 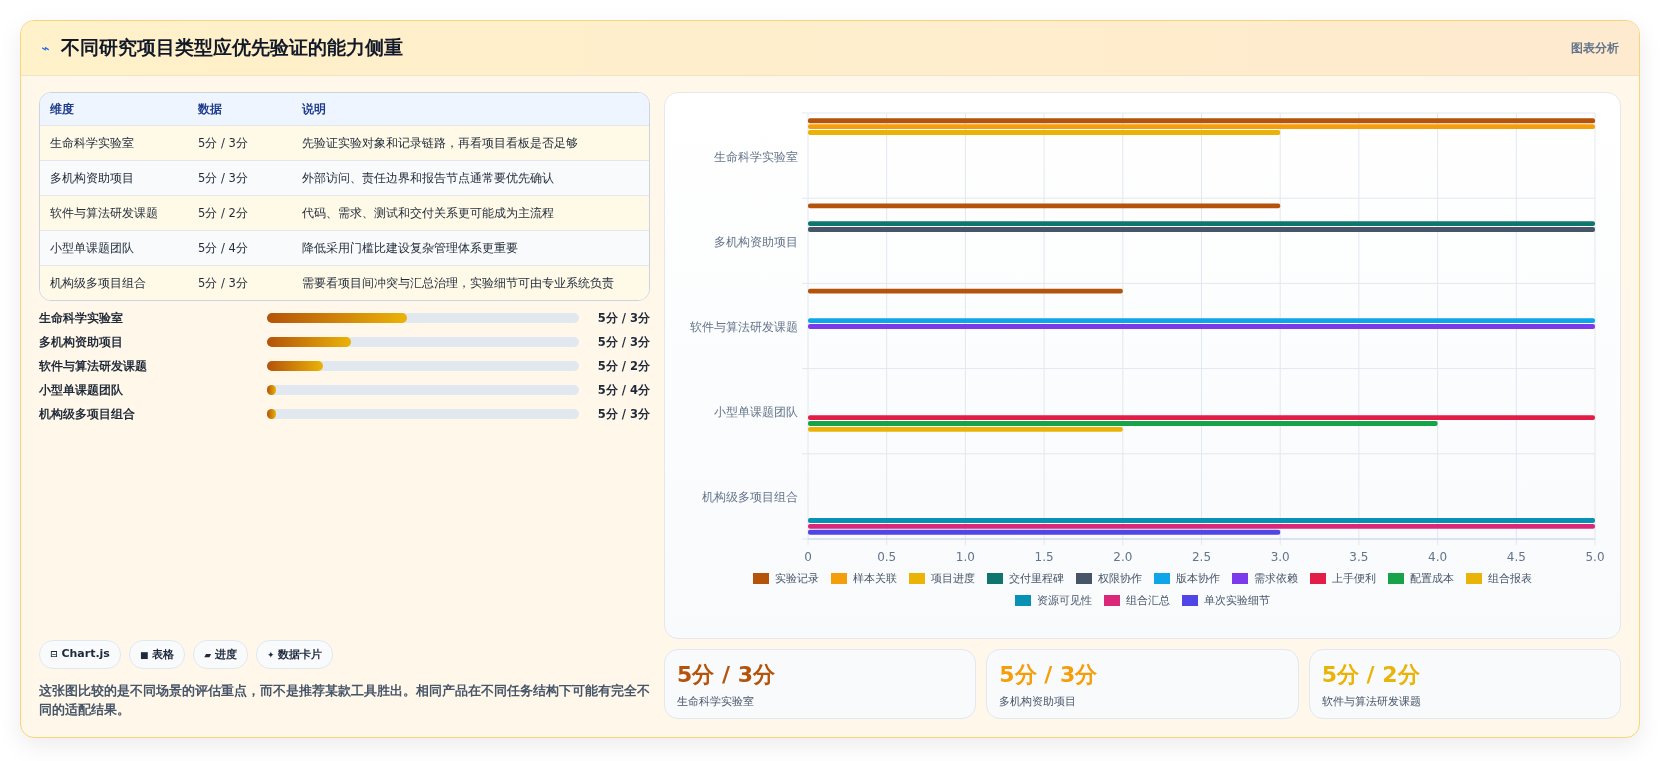 I want to click on note-text: 这张图比较的是不同场景的评估重点，而不是推荐某款工具胜出。相同产品在不同任务结构下可能有完全不同的适配结果。, so click(x=344, y=700).